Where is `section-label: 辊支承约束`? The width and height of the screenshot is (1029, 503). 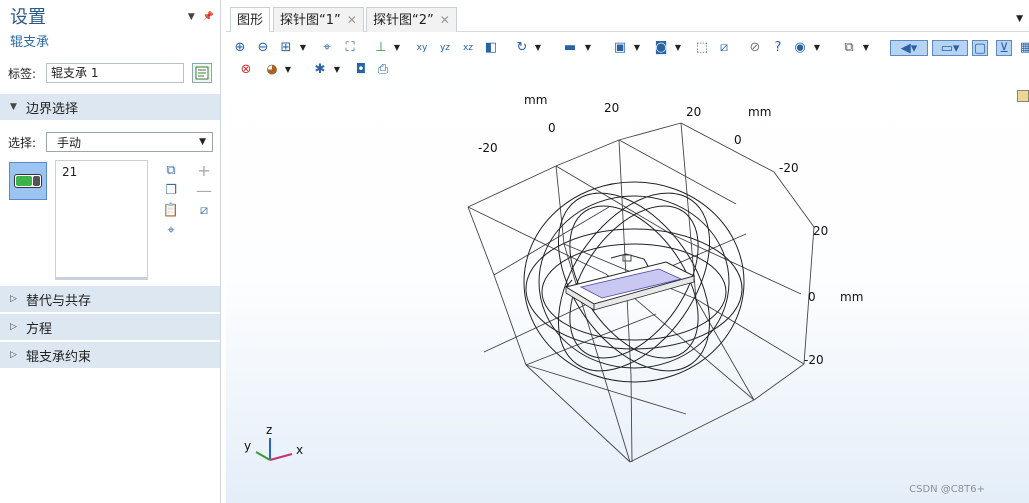 section-label: 辊支承约束 is located at coordinates (59, 357).